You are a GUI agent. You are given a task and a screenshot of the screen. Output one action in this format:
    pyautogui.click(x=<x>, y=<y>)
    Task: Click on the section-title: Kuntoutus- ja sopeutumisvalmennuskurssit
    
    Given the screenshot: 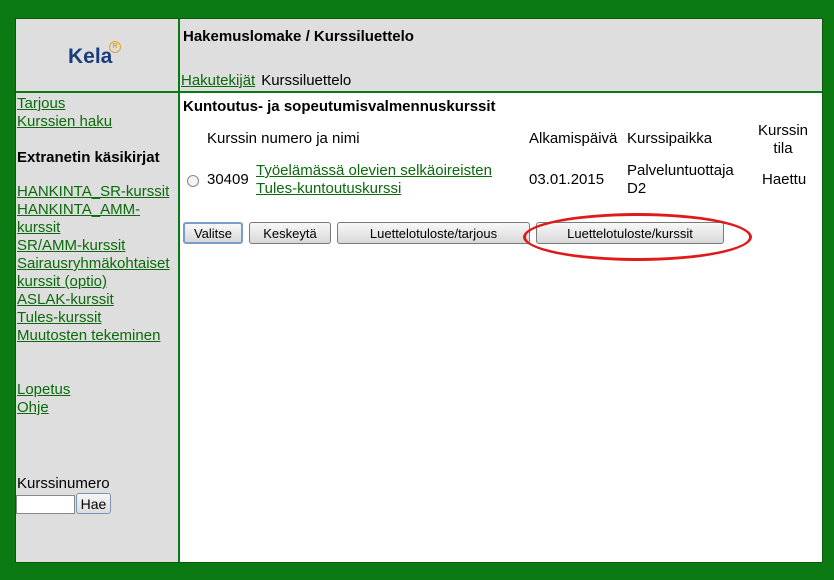 What is the action you would take?
    pyautogui.click(x=339, y=106)
    